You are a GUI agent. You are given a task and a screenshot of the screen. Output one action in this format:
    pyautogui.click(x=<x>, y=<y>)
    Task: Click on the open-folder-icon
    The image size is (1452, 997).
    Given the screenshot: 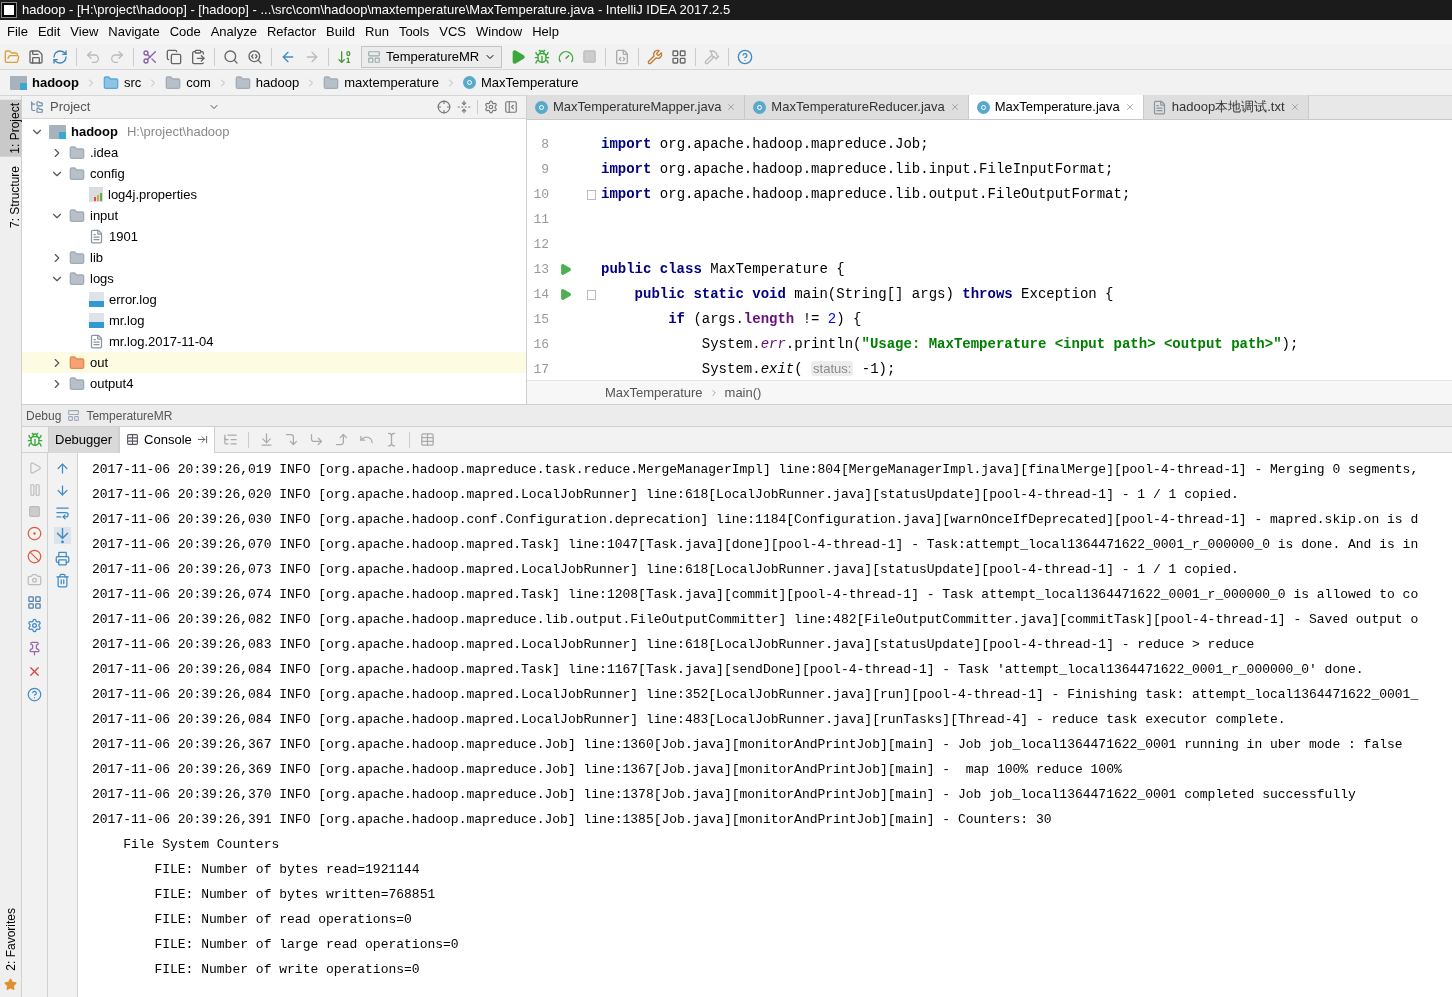 What is the action you would take?
    pyautogui.click(x=12, y=56)
    